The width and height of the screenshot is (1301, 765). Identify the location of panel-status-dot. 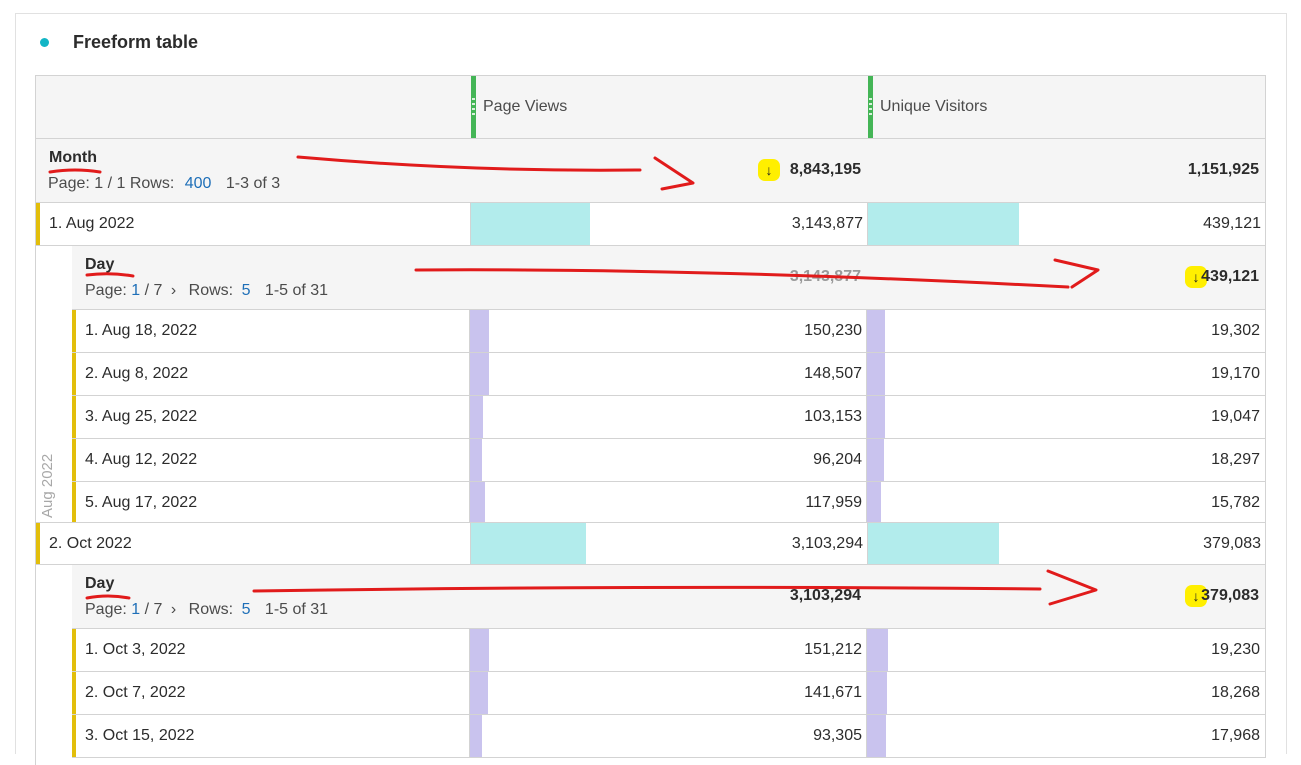
(44, 42).